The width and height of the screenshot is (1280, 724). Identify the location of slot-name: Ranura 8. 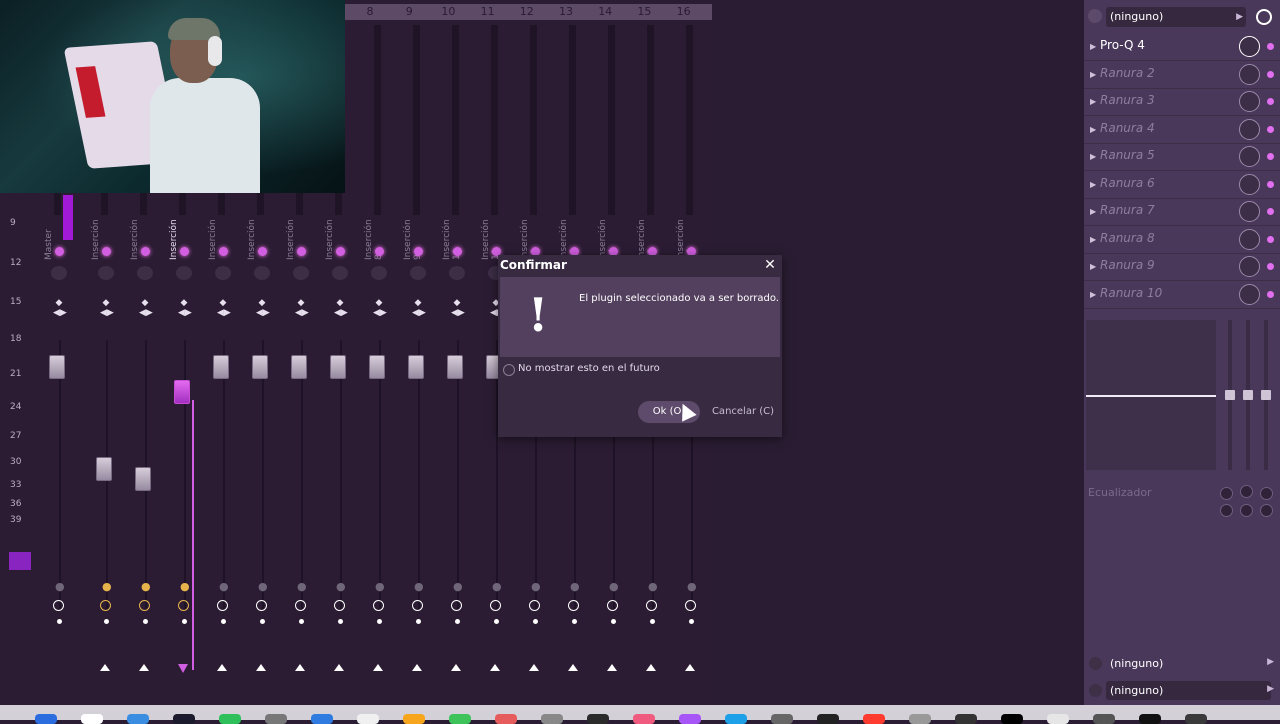
(1127, 238).